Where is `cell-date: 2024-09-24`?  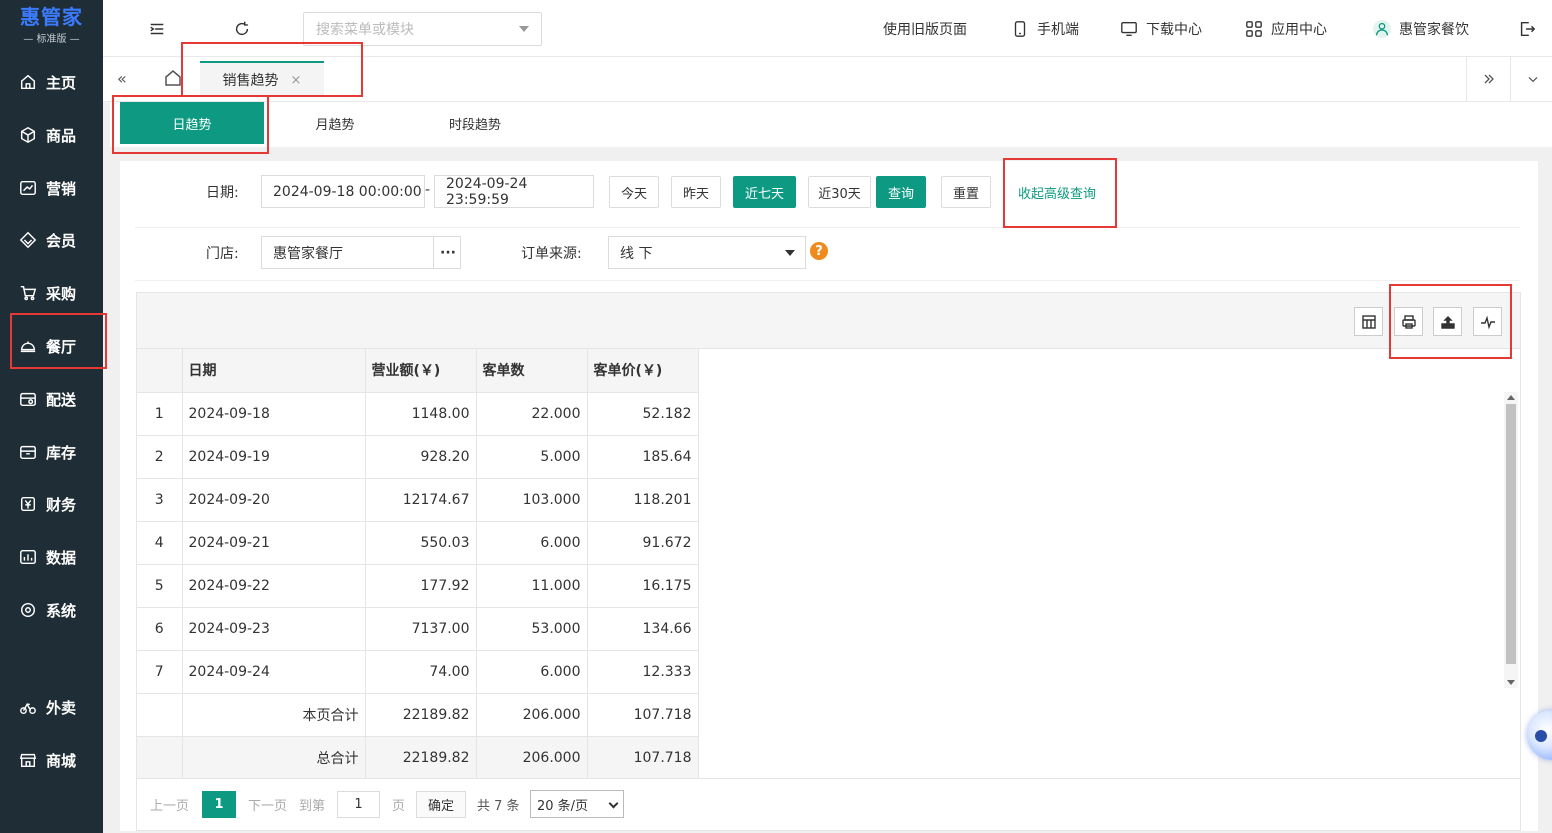 cell-date: 2024-09-24 is located at coordinates (274, 672).